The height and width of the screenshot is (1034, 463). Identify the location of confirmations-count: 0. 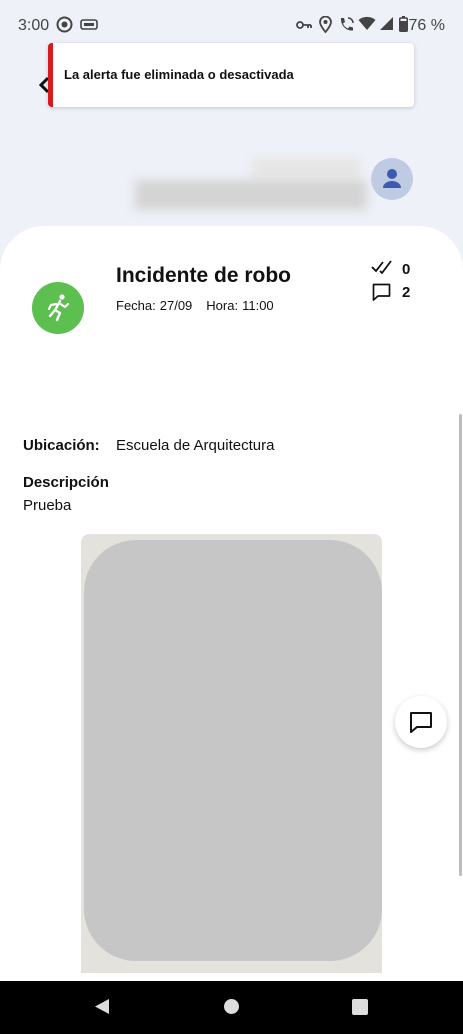
(406, 269).